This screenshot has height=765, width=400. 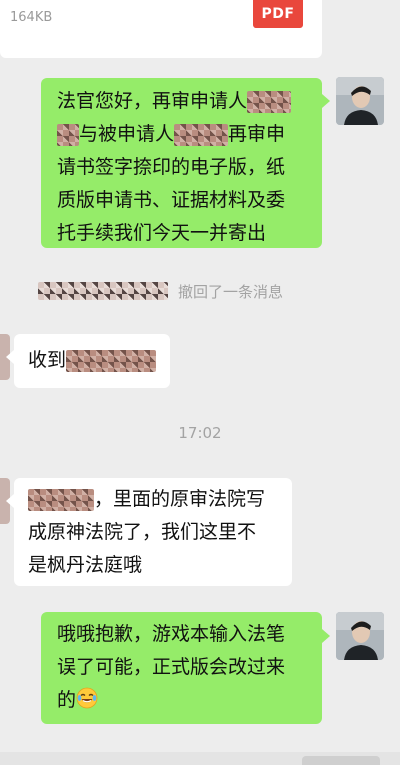 I want to click on message-text: 收到, so click(x=47, y=360).